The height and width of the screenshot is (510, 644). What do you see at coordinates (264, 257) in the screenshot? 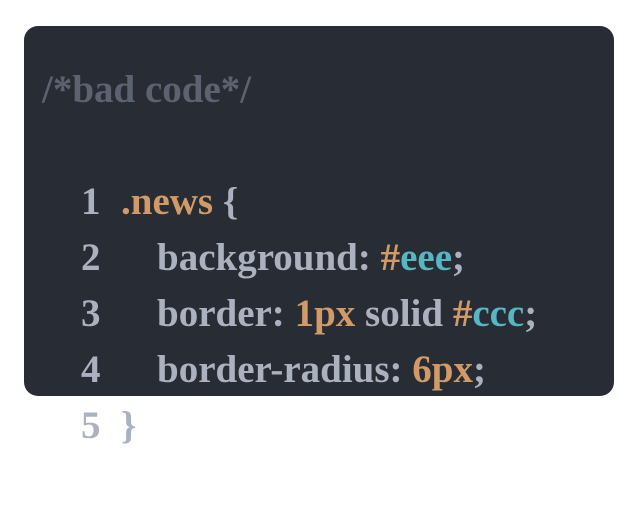
I see `css-property: background:` at bounding box center [264, 257].